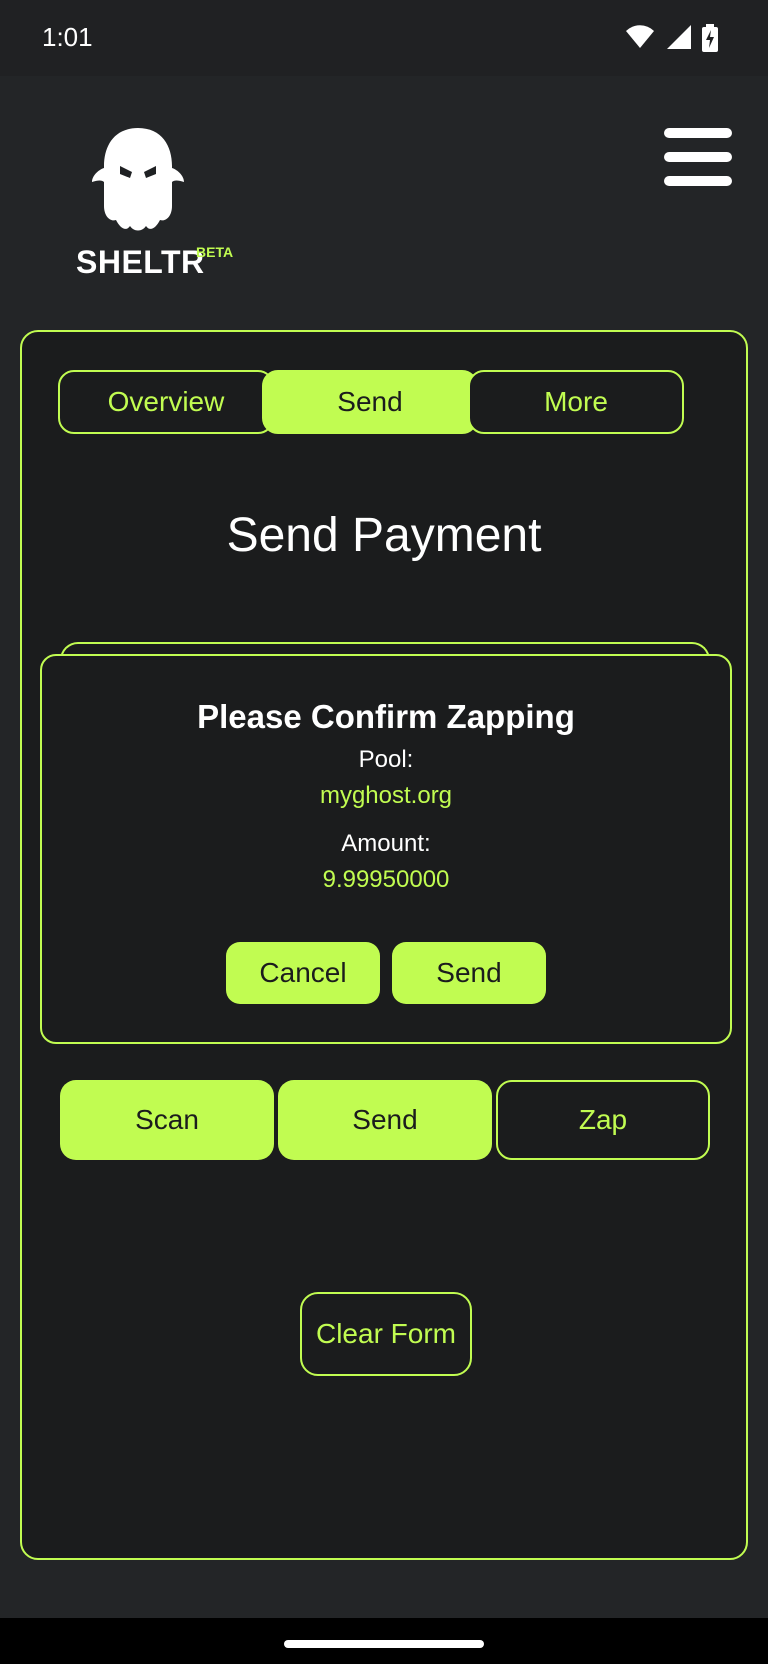 The height and width of the screenshot is (1664, 768). What do you see at coordinates (678, 37) in the screenshot?
I see `signal-icon` at bounding box center [678, 37].